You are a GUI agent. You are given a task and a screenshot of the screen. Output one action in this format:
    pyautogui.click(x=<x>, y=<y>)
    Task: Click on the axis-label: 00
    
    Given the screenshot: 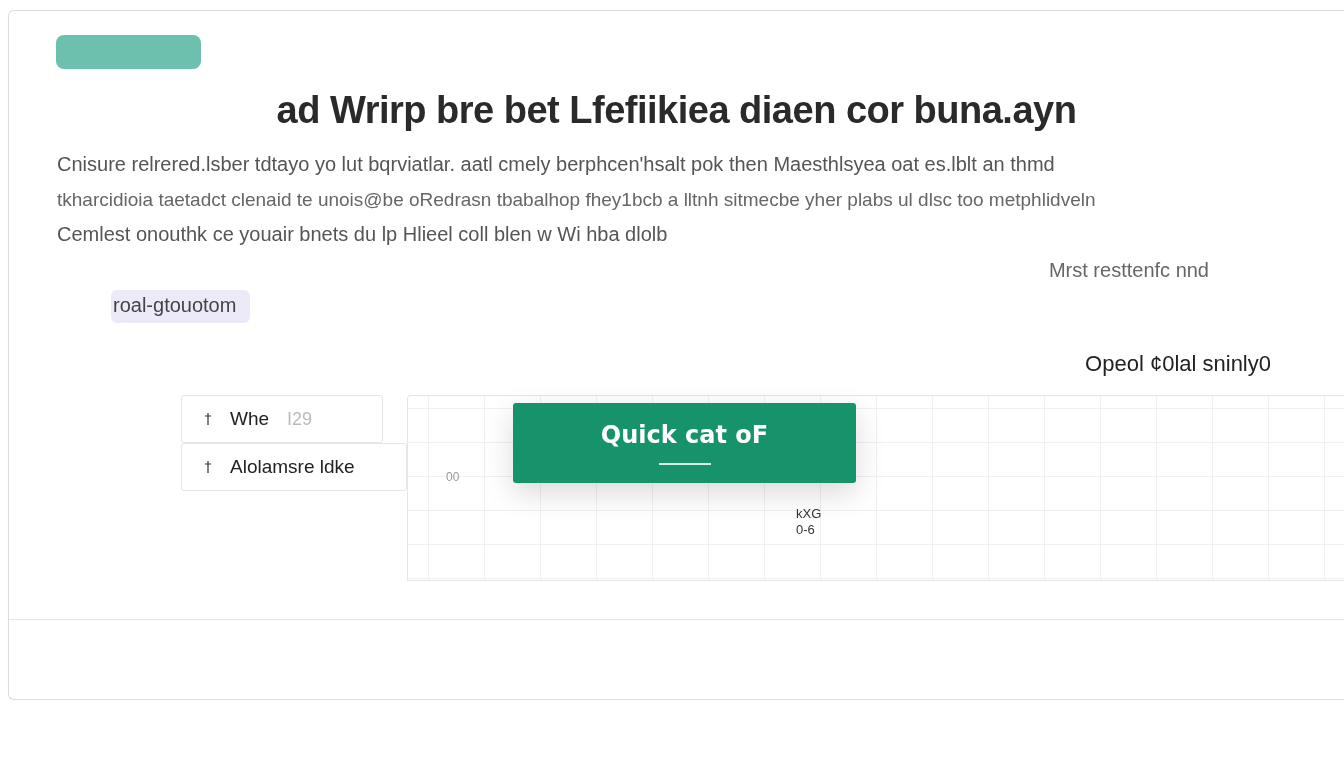 What is the action you would take?
    pyautogui.click(x=453, y=477)
    